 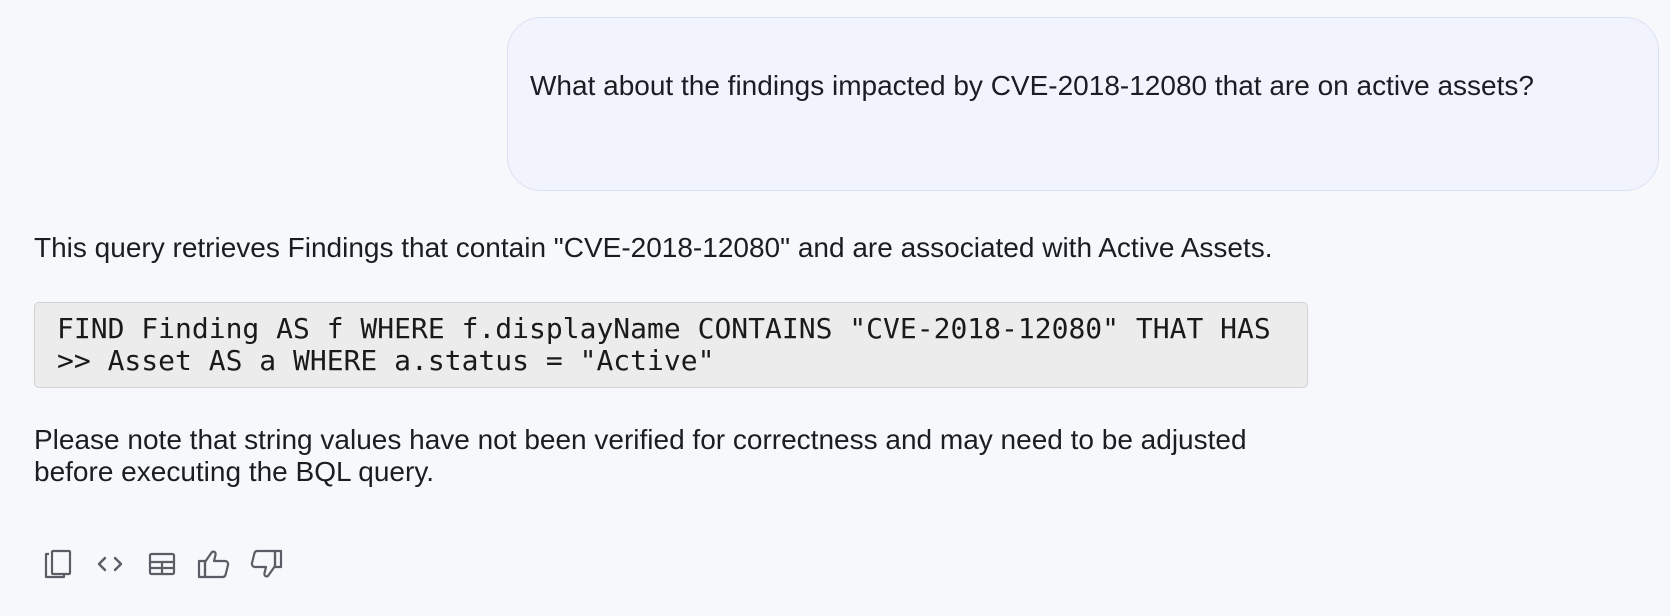 I want to click on thumbs-down-button, so click(x=266, y=564).